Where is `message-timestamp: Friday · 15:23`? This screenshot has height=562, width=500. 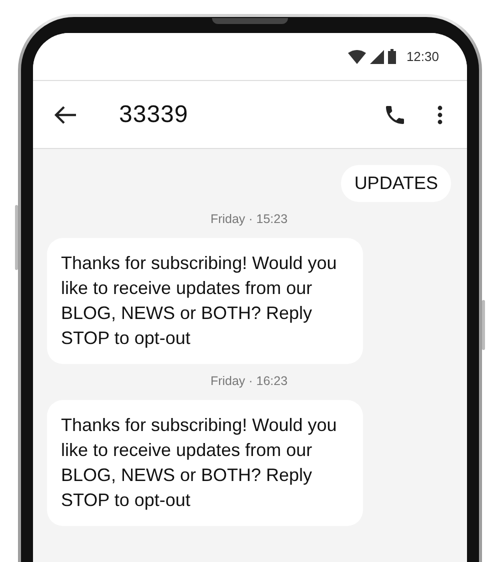
message-timestamp: Friday · 15:23 is located at coordinates (249, 219).